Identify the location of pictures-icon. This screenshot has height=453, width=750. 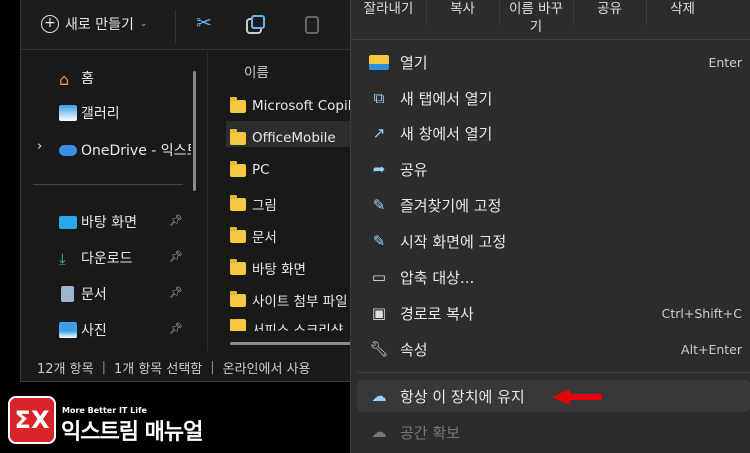
(68, 330).